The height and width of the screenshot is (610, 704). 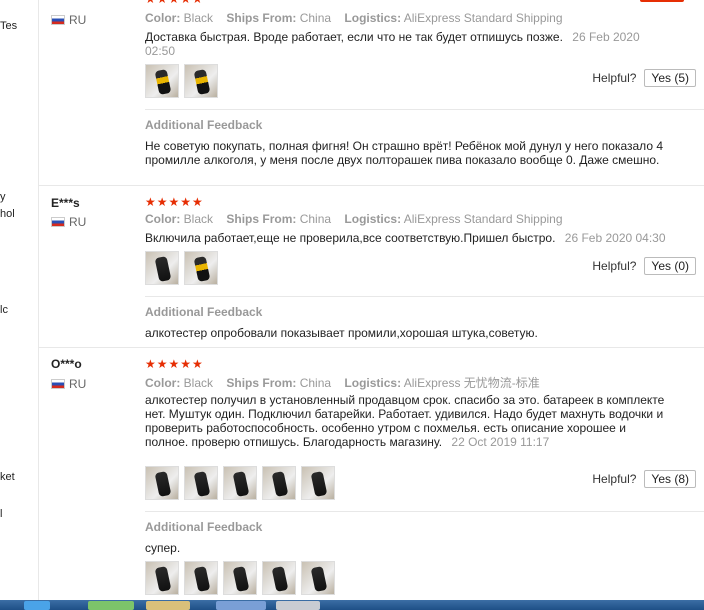 I want to click on reviewer-name: E***s, so click(x=65, y=203).